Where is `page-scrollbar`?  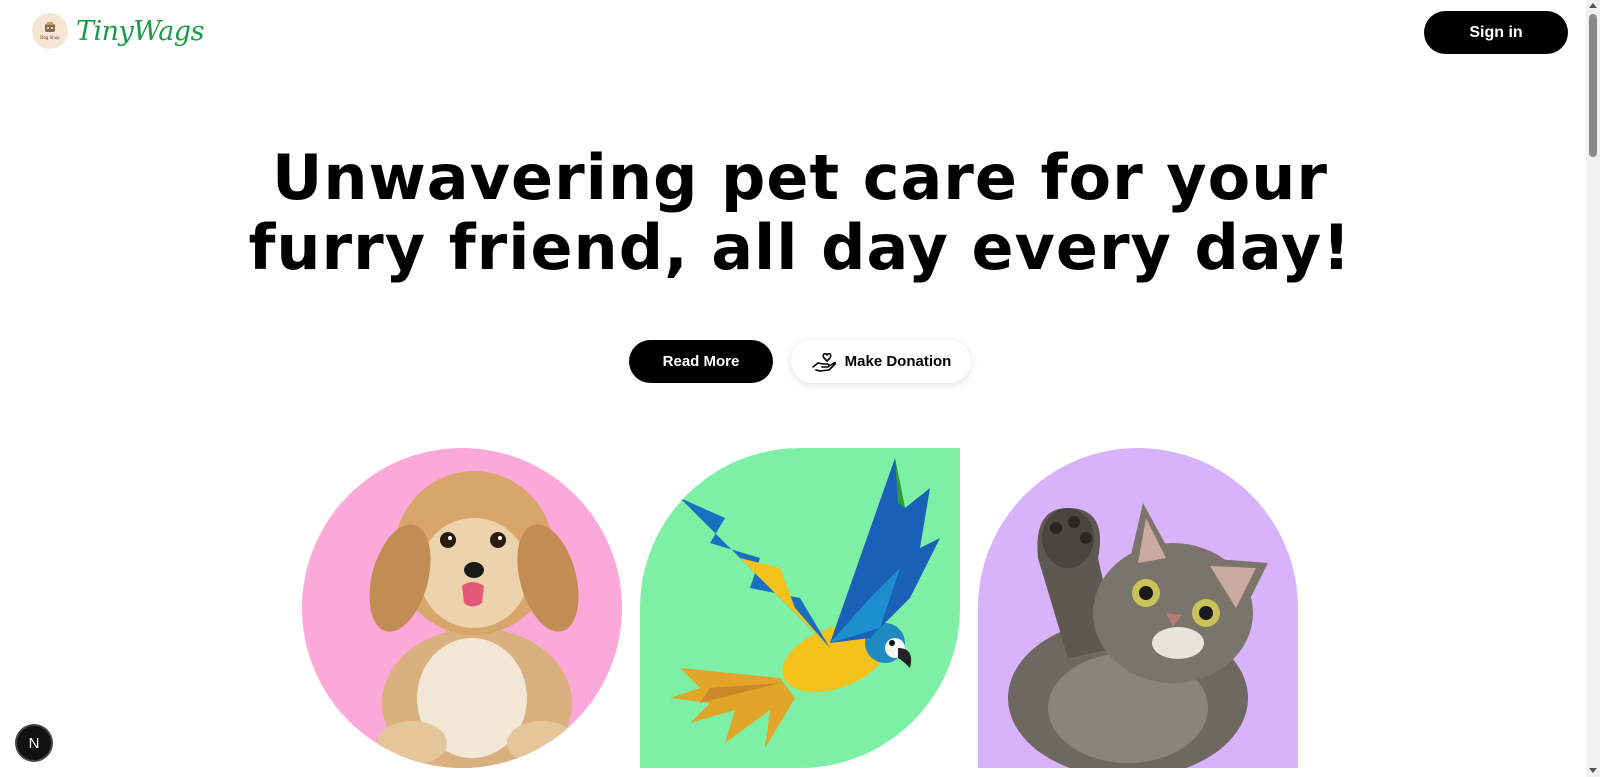
page-scrollbar is located at coordinates (1593, 388).